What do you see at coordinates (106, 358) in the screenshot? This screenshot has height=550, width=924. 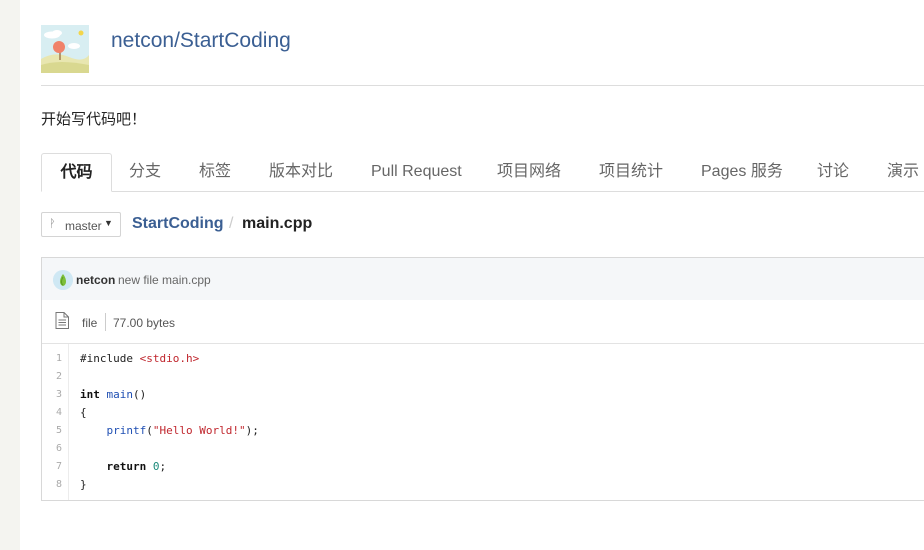 I see `code-token-directive: #include` at bounding box center [106, 358].